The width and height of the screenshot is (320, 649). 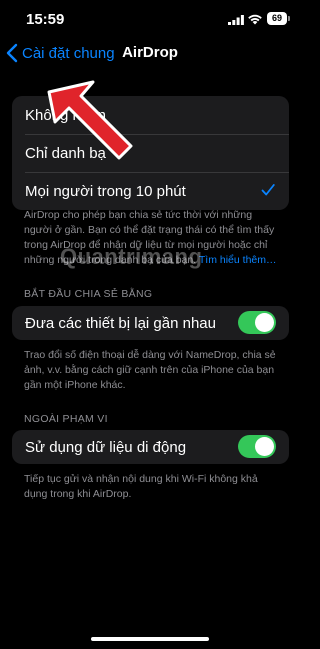 I want to click on row-label: Đưa các thiết bị lại gần nhau, so click(x=120, y=323).